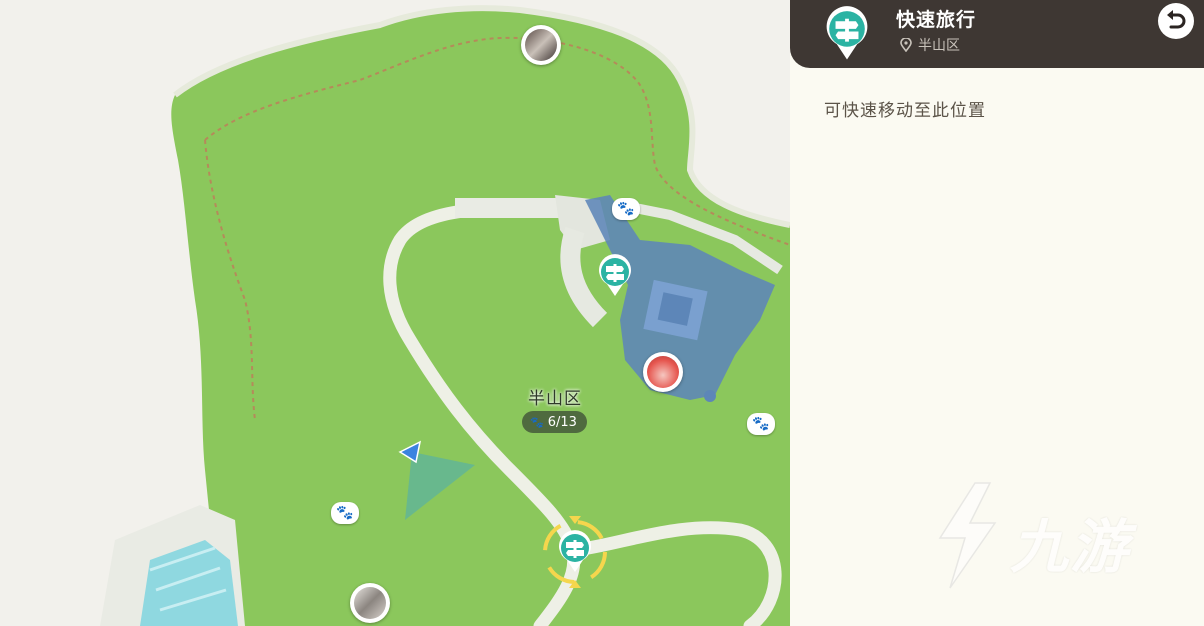 This screenshot has height=626, width=1204. I want to click on panel-description: 可快速移动至此位置, so click(905, 111).